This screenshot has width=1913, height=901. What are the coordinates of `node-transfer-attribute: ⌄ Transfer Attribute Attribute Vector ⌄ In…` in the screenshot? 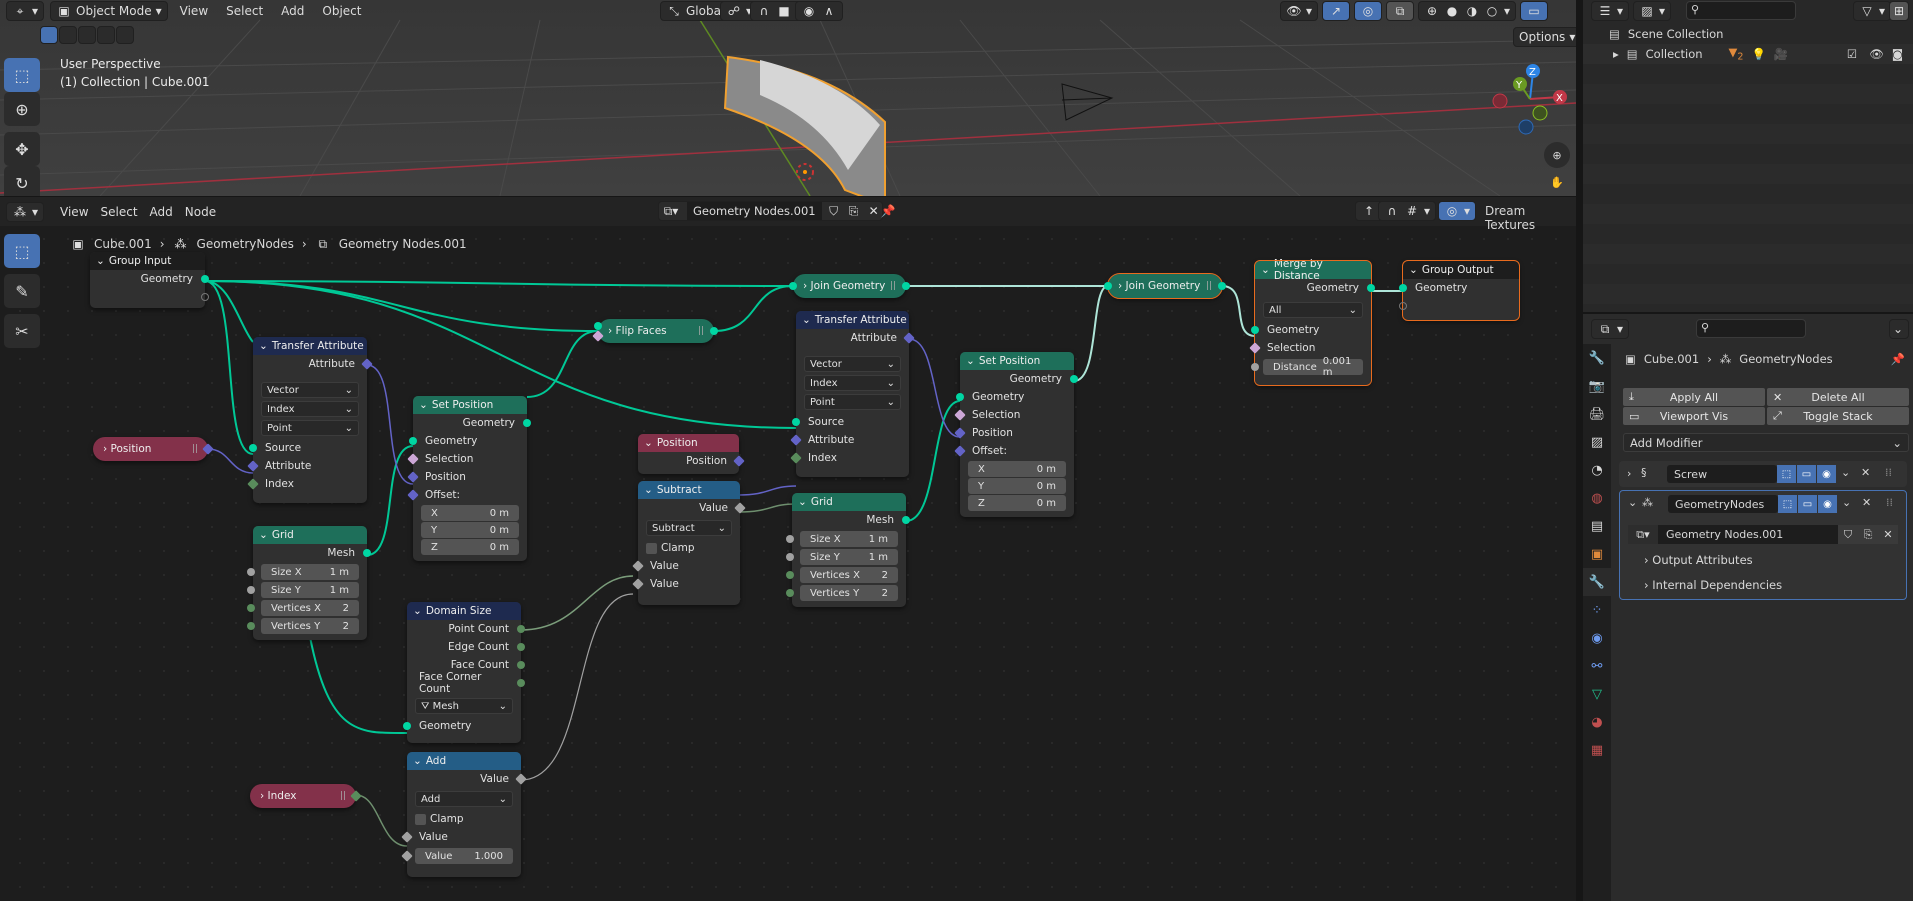 It's located at (310, 420).